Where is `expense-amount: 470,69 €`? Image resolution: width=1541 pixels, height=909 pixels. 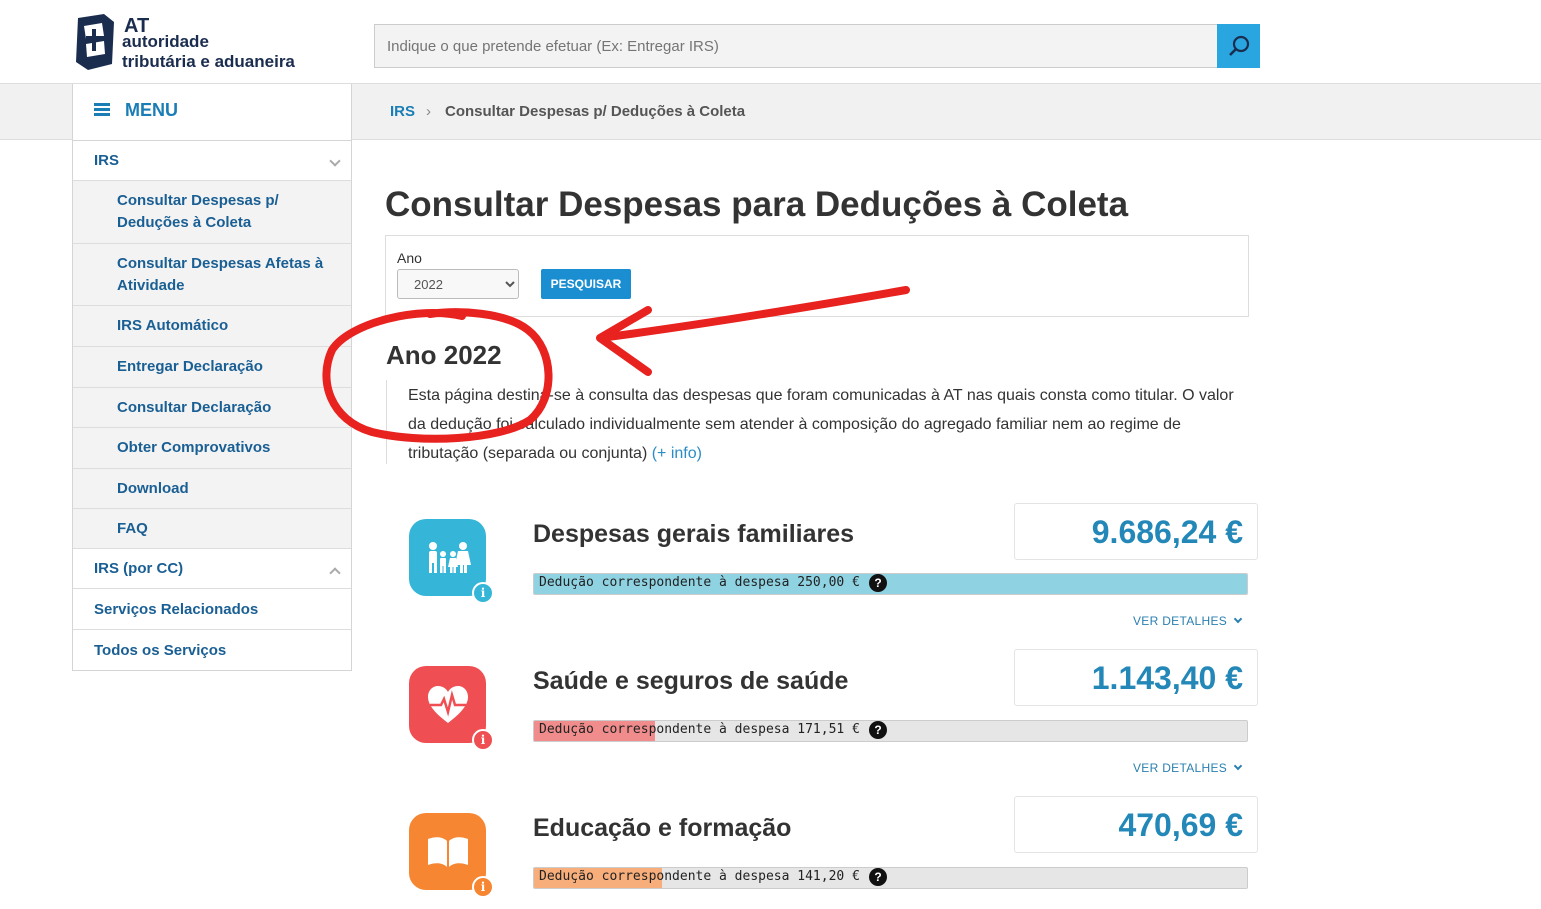 expense-amount: 470,69 € is located at coordinates (1136, 824).